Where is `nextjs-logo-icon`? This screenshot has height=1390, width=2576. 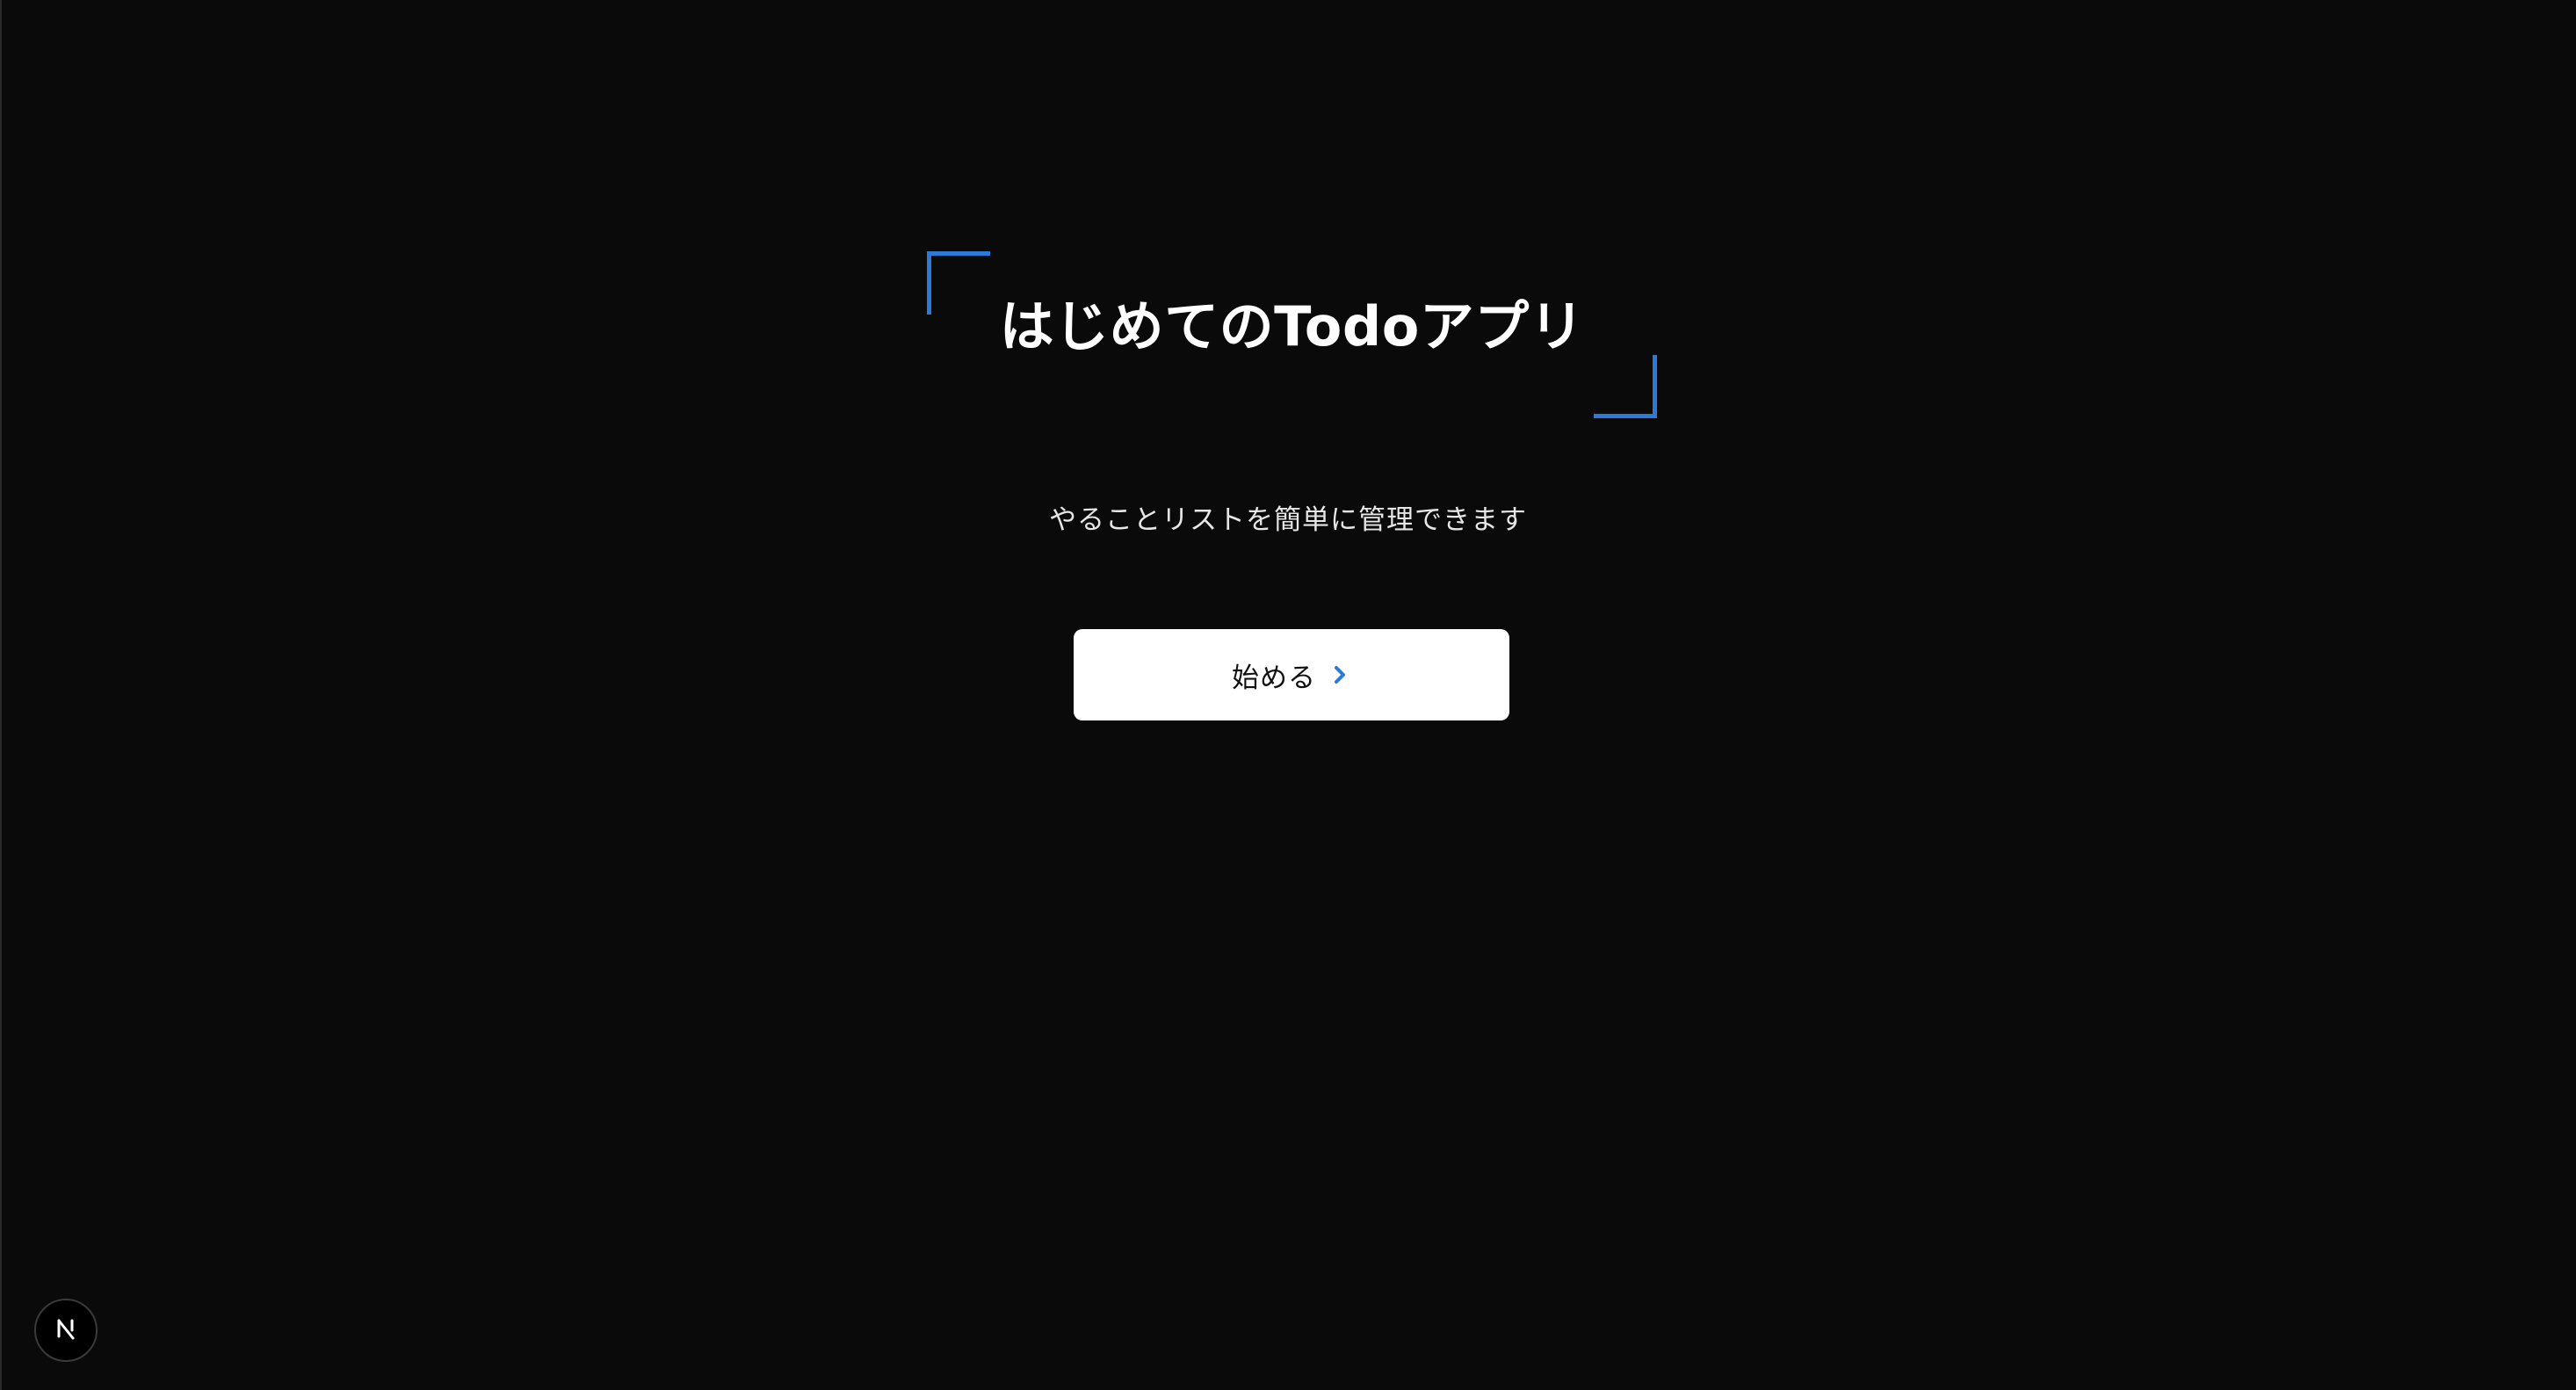 nextjs-logo-icon is located at coordinates (66, 1330).